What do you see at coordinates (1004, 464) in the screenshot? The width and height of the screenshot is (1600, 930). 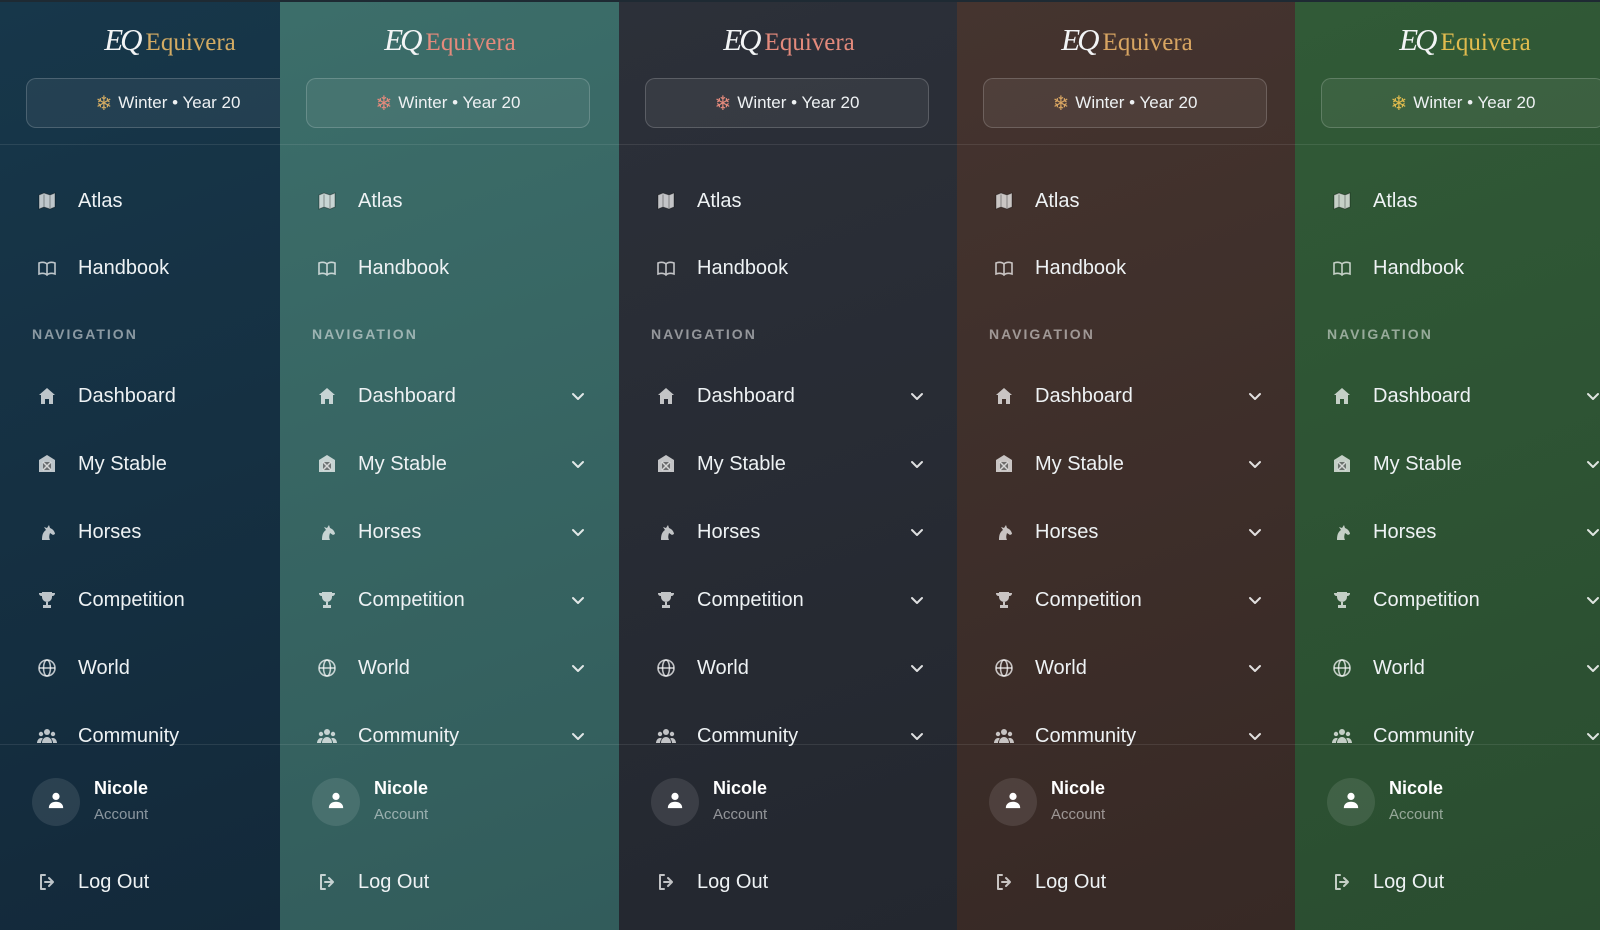 I see `stable-icon` at bounding box center [1004, 464].